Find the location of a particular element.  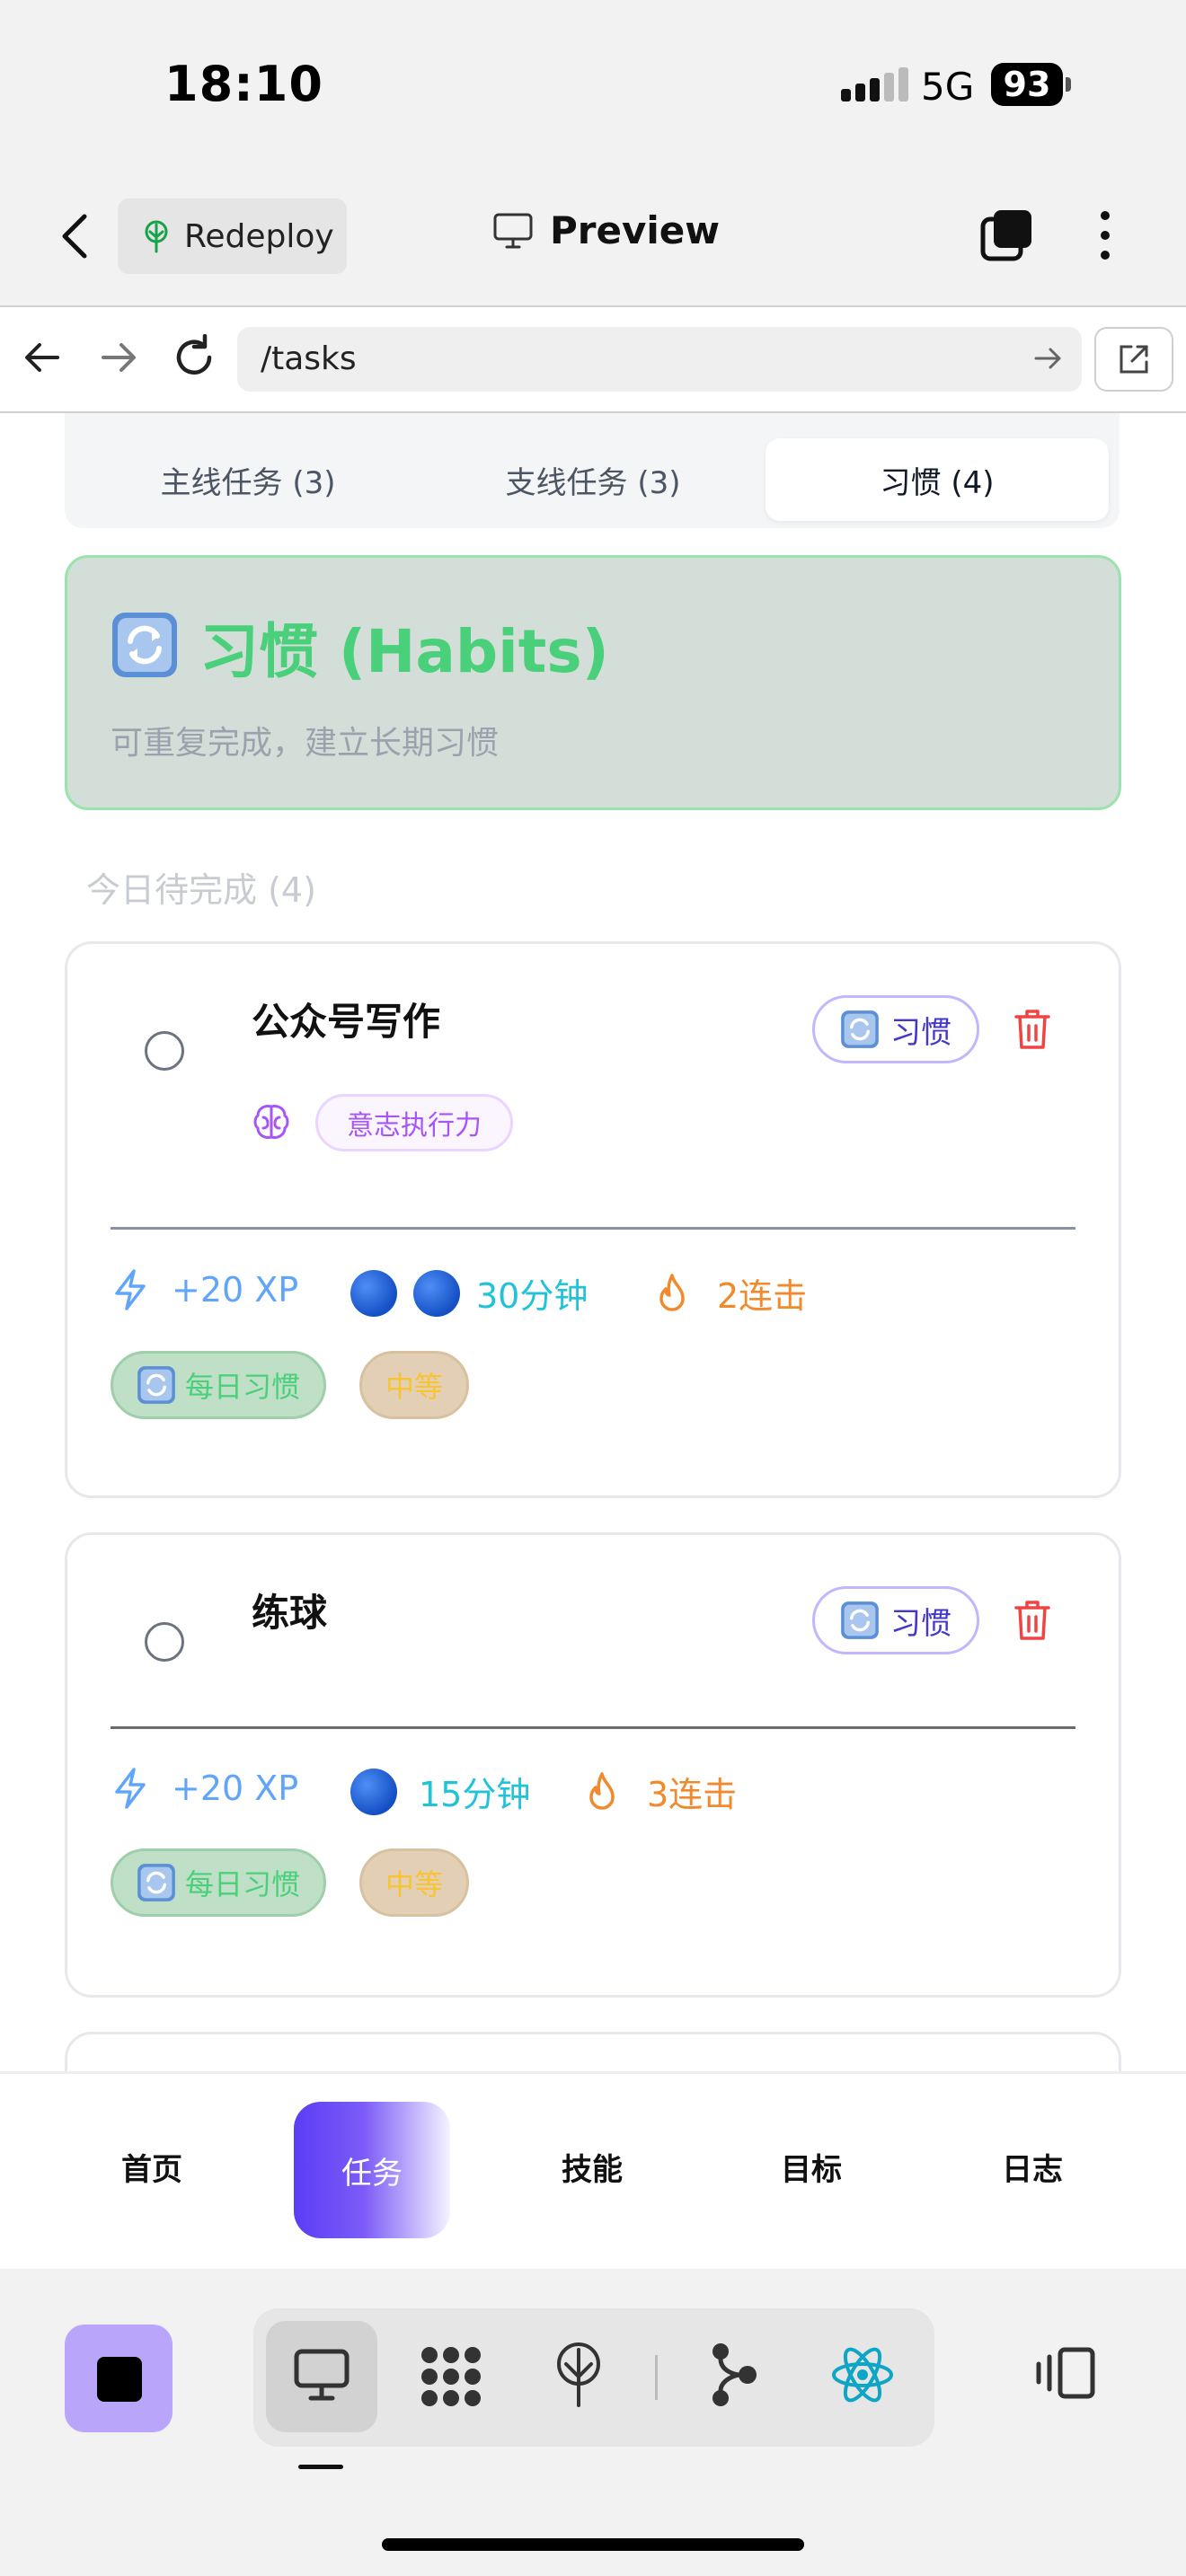

tabs-icon is located at coordinates (1006, 235).